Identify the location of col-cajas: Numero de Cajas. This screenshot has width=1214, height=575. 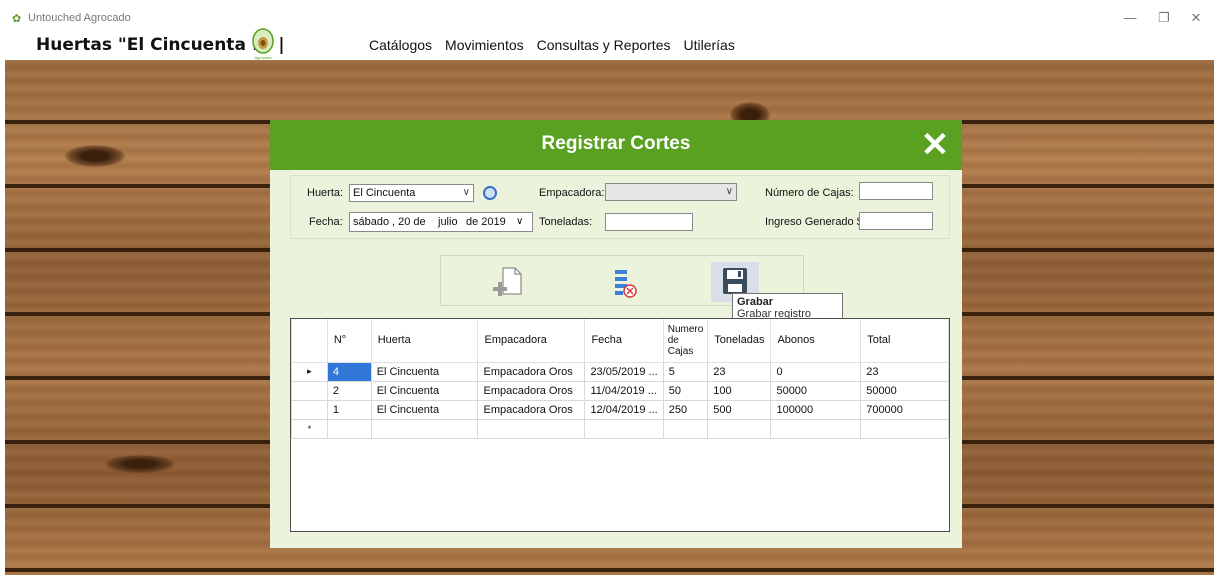
(685, 341).